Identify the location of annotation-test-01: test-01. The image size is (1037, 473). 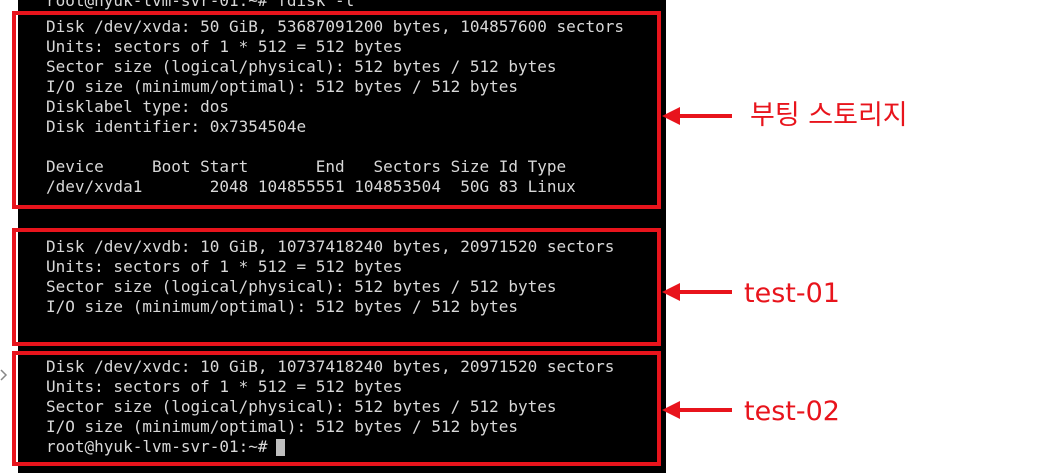
(792, 293).